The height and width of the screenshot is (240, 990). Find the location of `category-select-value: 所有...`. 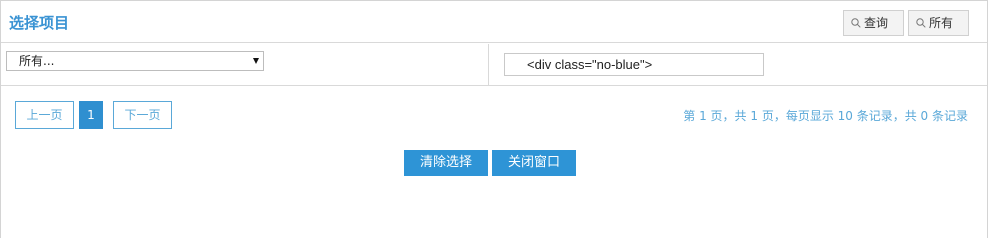

category-select-value: 所有... is located at coordinates (37, 61).